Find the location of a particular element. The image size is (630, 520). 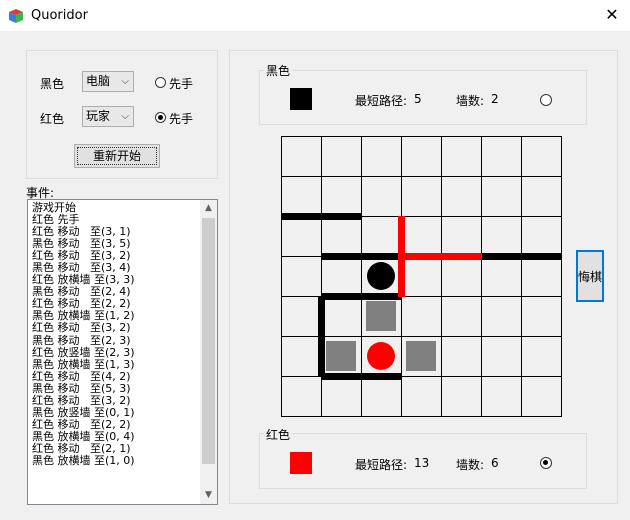

event-list-item: 黑色 移动 至(5, 3) is located at coordinates (116, 388).